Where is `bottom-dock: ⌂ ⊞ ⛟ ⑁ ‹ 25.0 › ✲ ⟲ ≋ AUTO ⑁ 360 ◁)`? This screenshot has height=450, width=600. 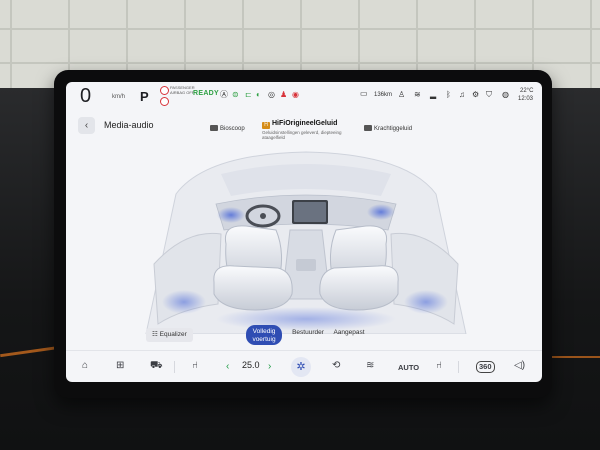
bottom-dock: ⌂ ⊞ ⛟ ⑁ ‹ 25.0 › ✲ ⟲ ≋ AUTO ⑁ 360 ◁) is located at coordinates (304, 366).